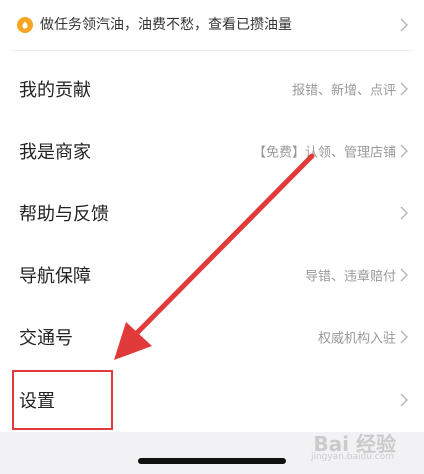 Image resolution: width=424 pixels, height=474 pixels. What do you see at coordinates (62, 400) in the screenshot?
I see `settings-highlight-box` at bounding box center [62, 400].